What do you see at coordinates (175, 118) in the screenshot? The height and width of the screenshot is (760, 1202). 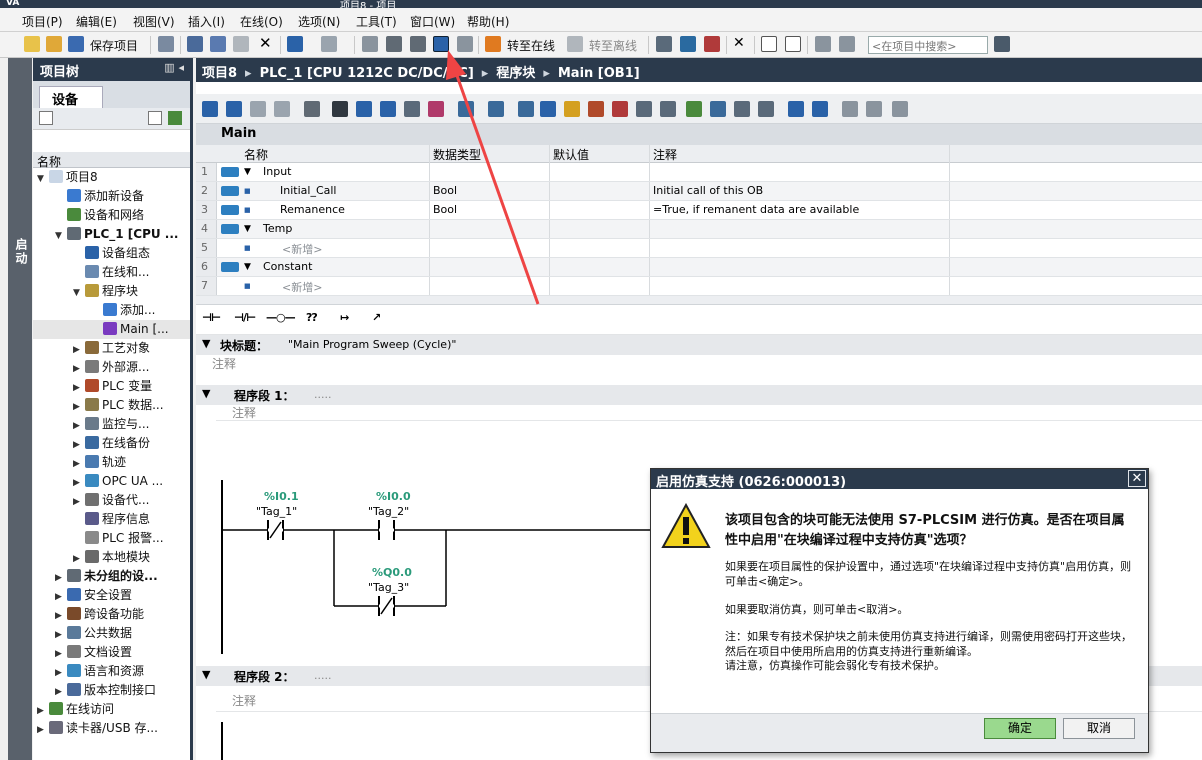 I see `add-icon` at bounding box center [175, 118].